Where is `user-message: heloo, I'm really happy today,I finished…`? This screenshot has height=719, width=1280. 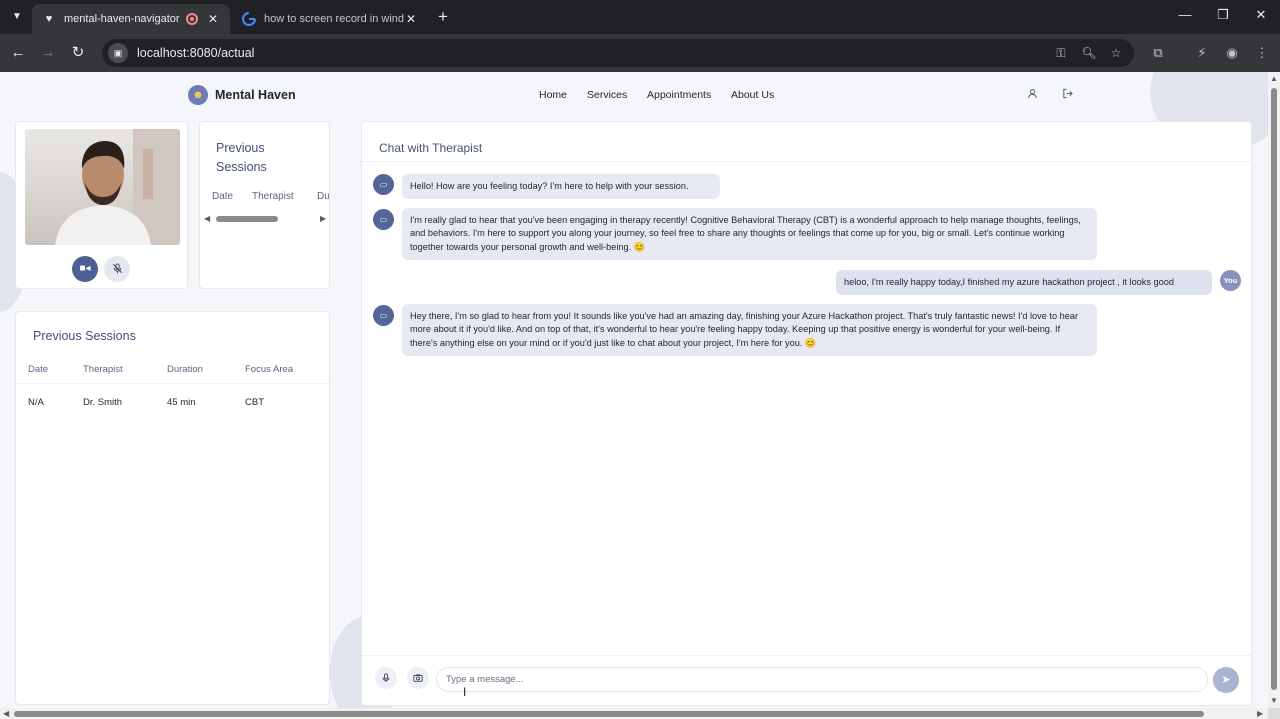 user-message: heloo, I'm really happy today,I finished… is located at coordinates (1024, 283).